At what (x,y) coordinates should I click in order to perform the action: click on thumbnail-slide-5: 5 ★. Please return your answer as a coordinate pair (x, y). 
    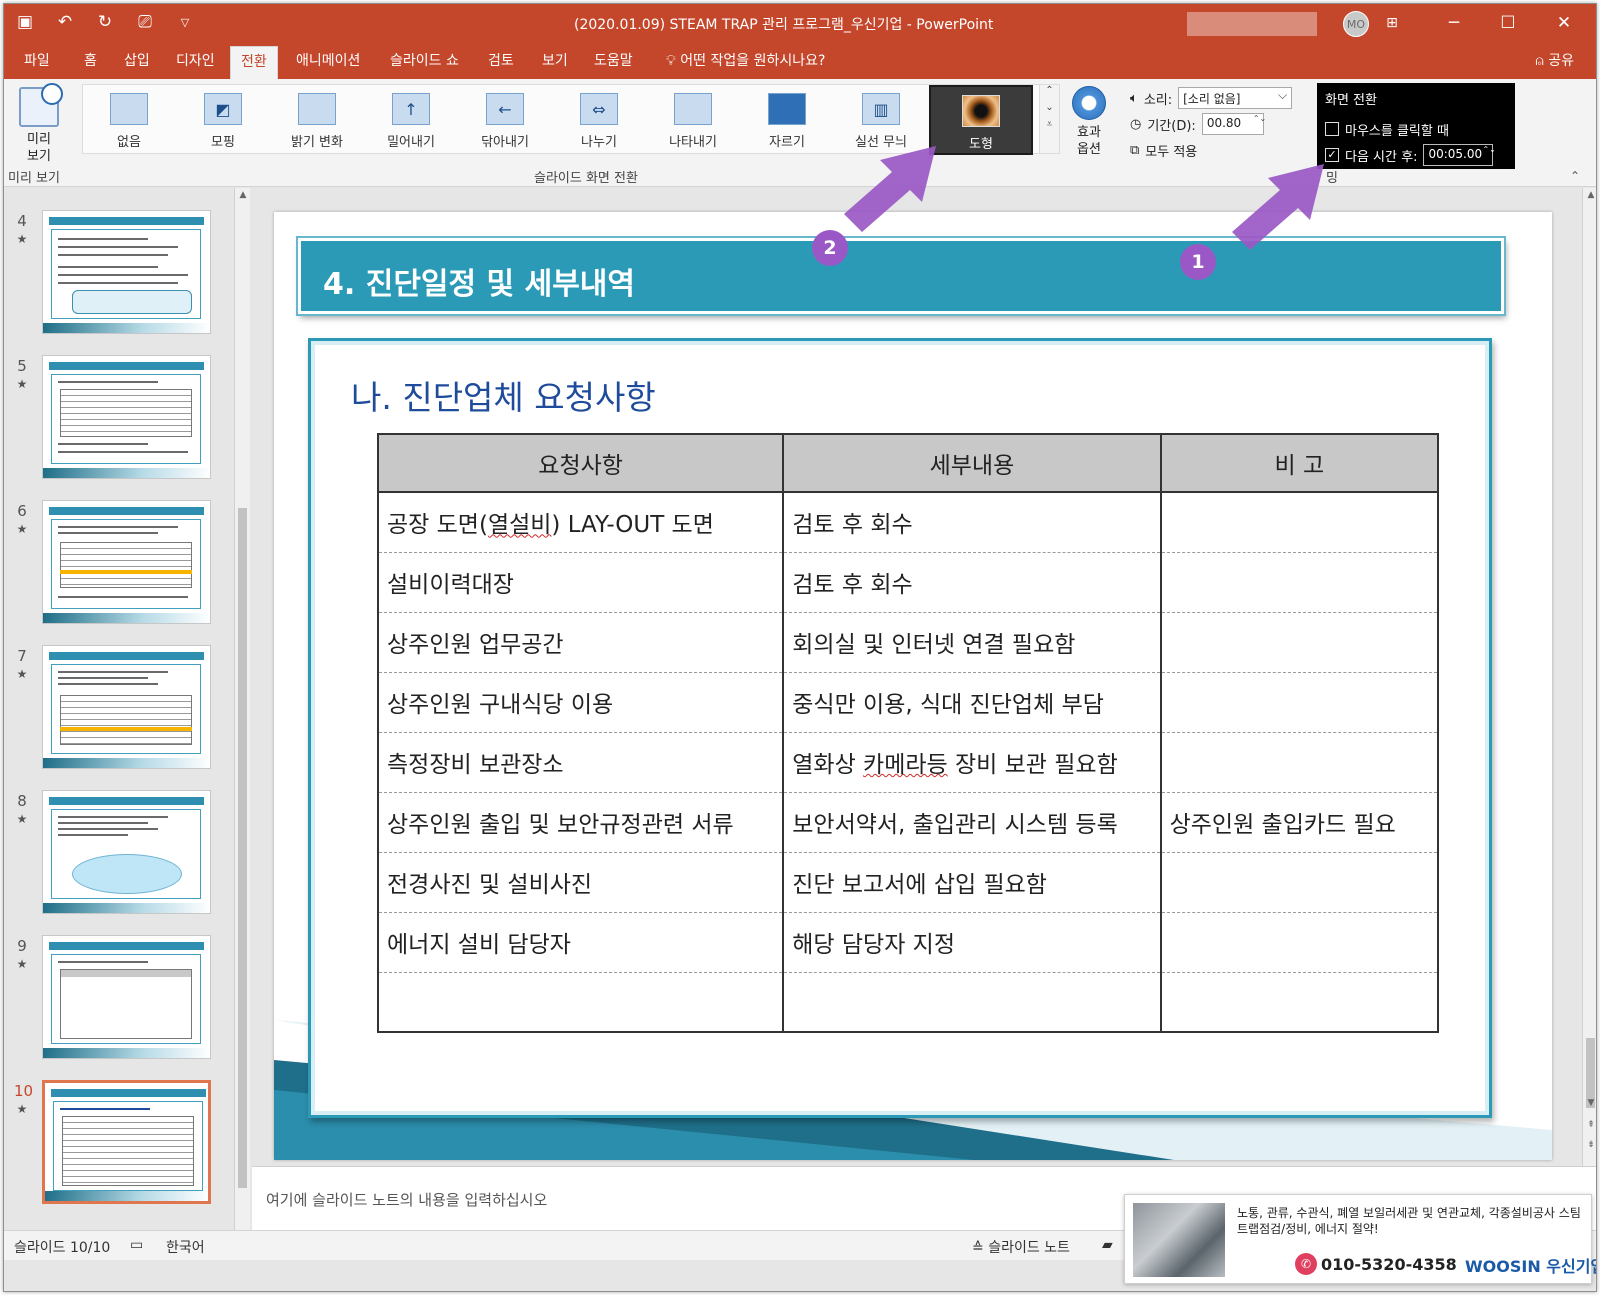
    Looking at the image, I should click on (119, 420).